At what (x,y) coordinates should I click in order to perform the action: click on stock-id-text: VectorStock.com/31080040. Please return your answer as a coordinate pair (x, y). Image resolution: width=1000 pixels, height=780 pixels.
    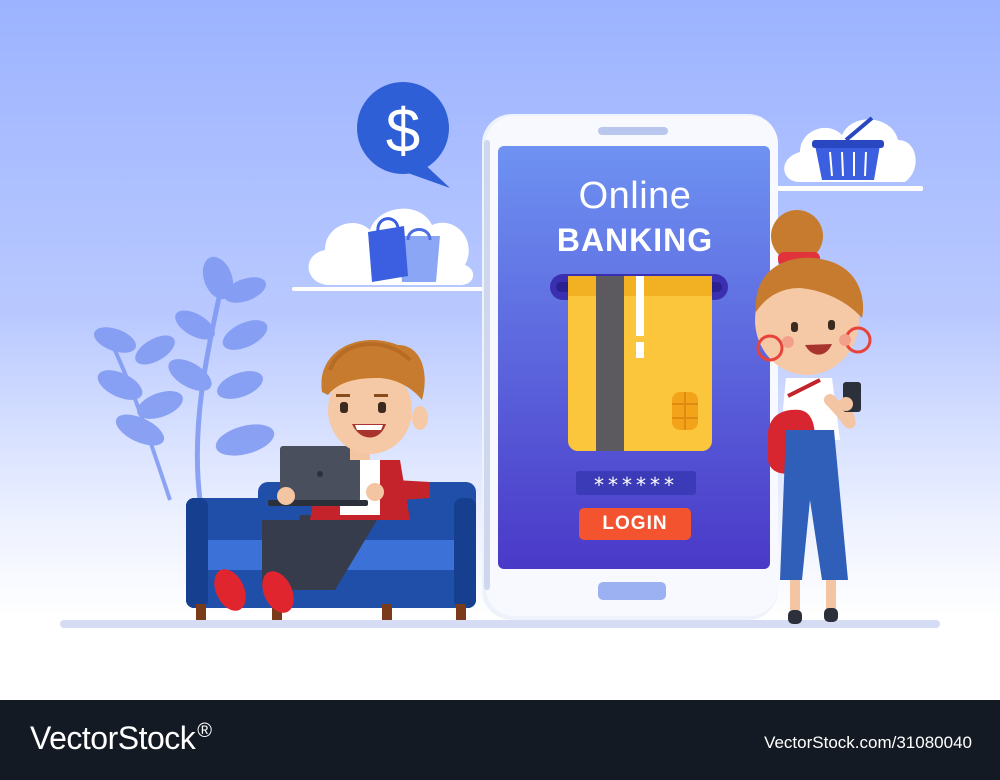
    Looking at the image, I should click on (868, 742).